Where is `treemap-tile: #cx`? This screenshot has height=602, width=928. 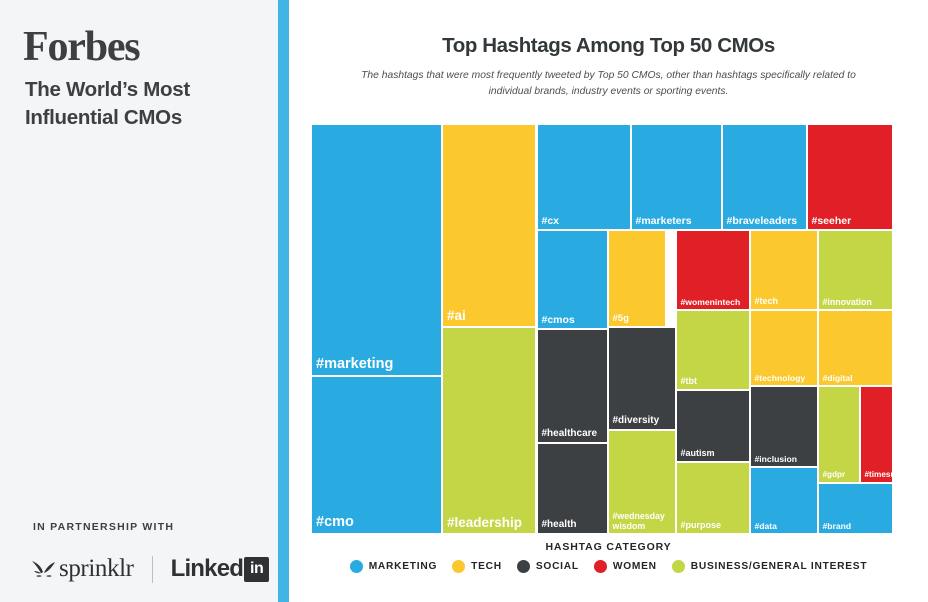
treemap-tile: #cx is located at coordinates (583, 177).